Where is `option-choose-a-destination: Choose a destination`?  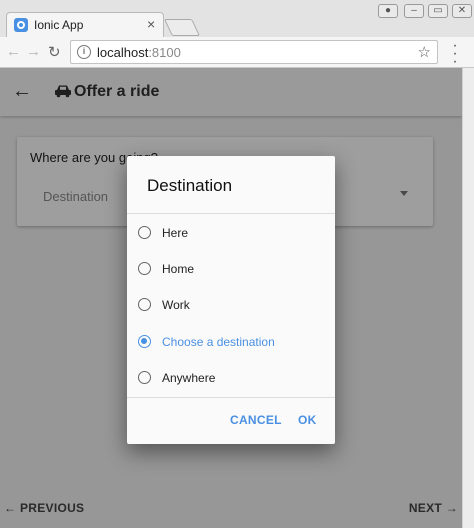
option-choose-a-destination: Choose a destination is located at coordinates (231, 343).